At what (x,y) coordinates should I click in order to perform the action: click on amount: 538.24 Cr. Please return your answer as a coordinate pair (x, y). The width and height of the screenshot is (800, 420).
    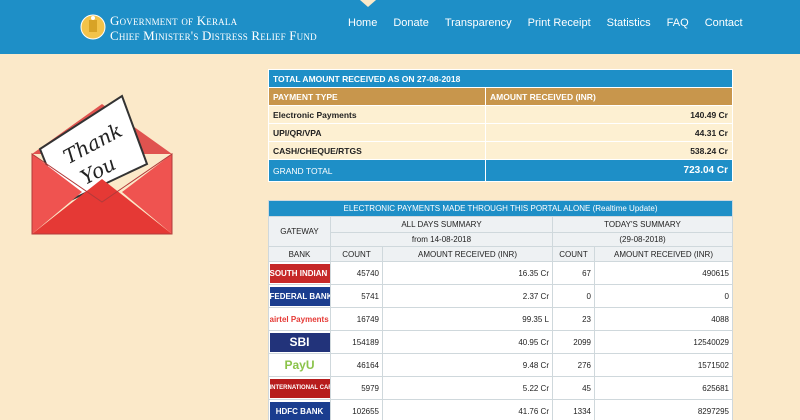
    Looking at the image, I should click on (609, 150).